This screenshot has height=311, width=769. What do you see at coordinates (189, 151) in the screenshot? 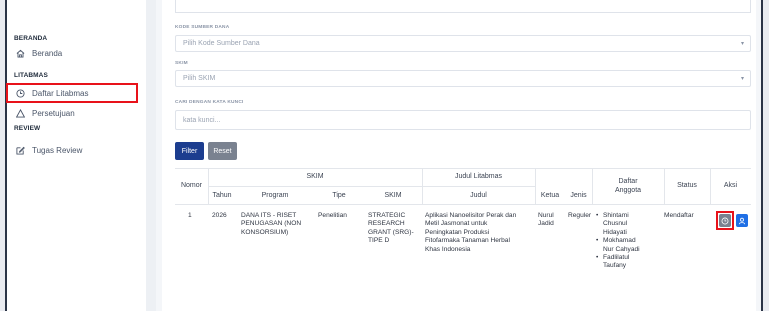
I see `filter-button: Filter` at bounding box center [189, 151].